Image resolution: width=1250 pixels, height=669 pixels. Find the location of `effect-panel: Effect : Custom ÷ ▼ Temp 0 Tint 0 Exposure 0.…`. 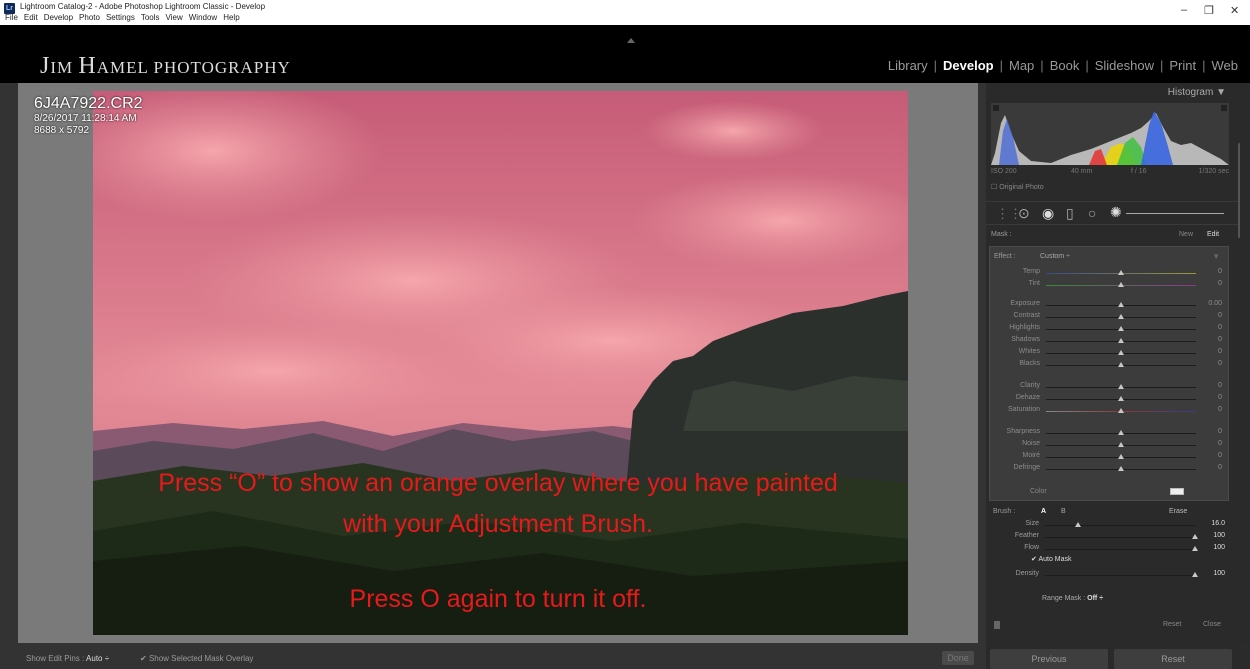

effect-panel: Effect : Custom ÷ ▼ Temp 0 Tint 0 Exposure 0.… is located at coordinates (1109, 373).